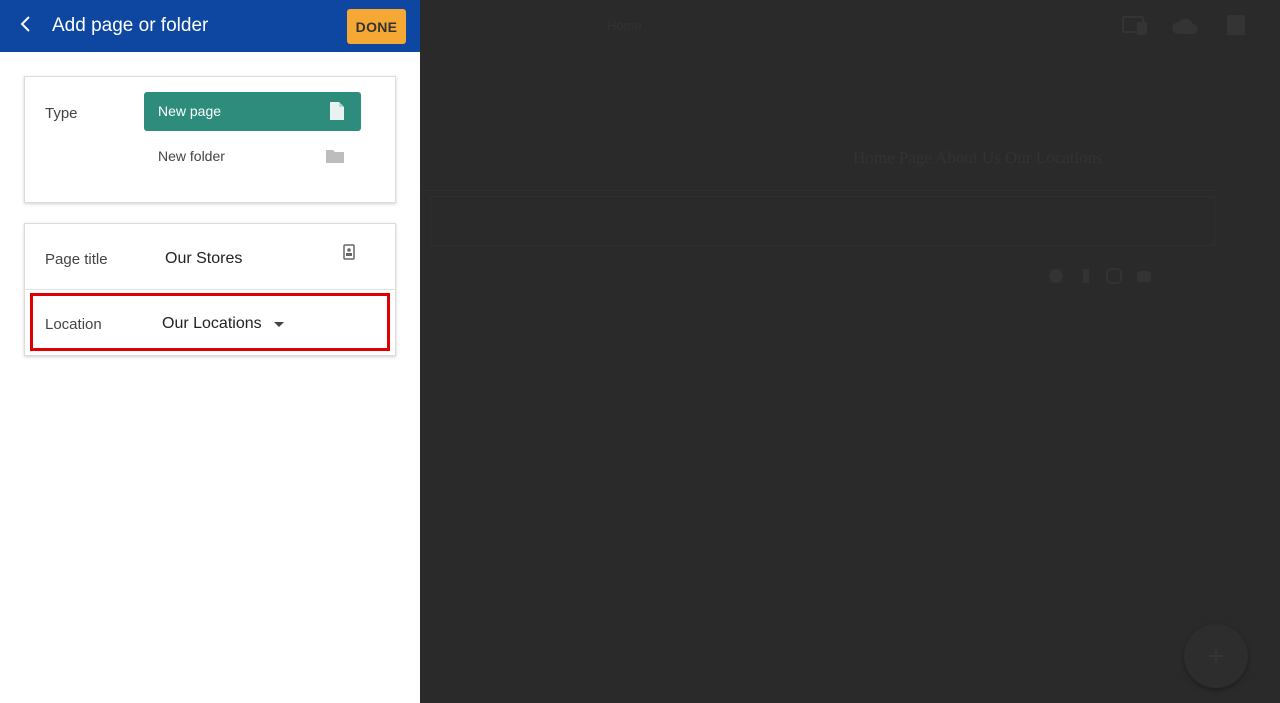 The image size is (1280, 703). What do you see at coordinates (1114, 276) in the screenshot?
I see `instagram-icon` at bounding box center [1114, 276].